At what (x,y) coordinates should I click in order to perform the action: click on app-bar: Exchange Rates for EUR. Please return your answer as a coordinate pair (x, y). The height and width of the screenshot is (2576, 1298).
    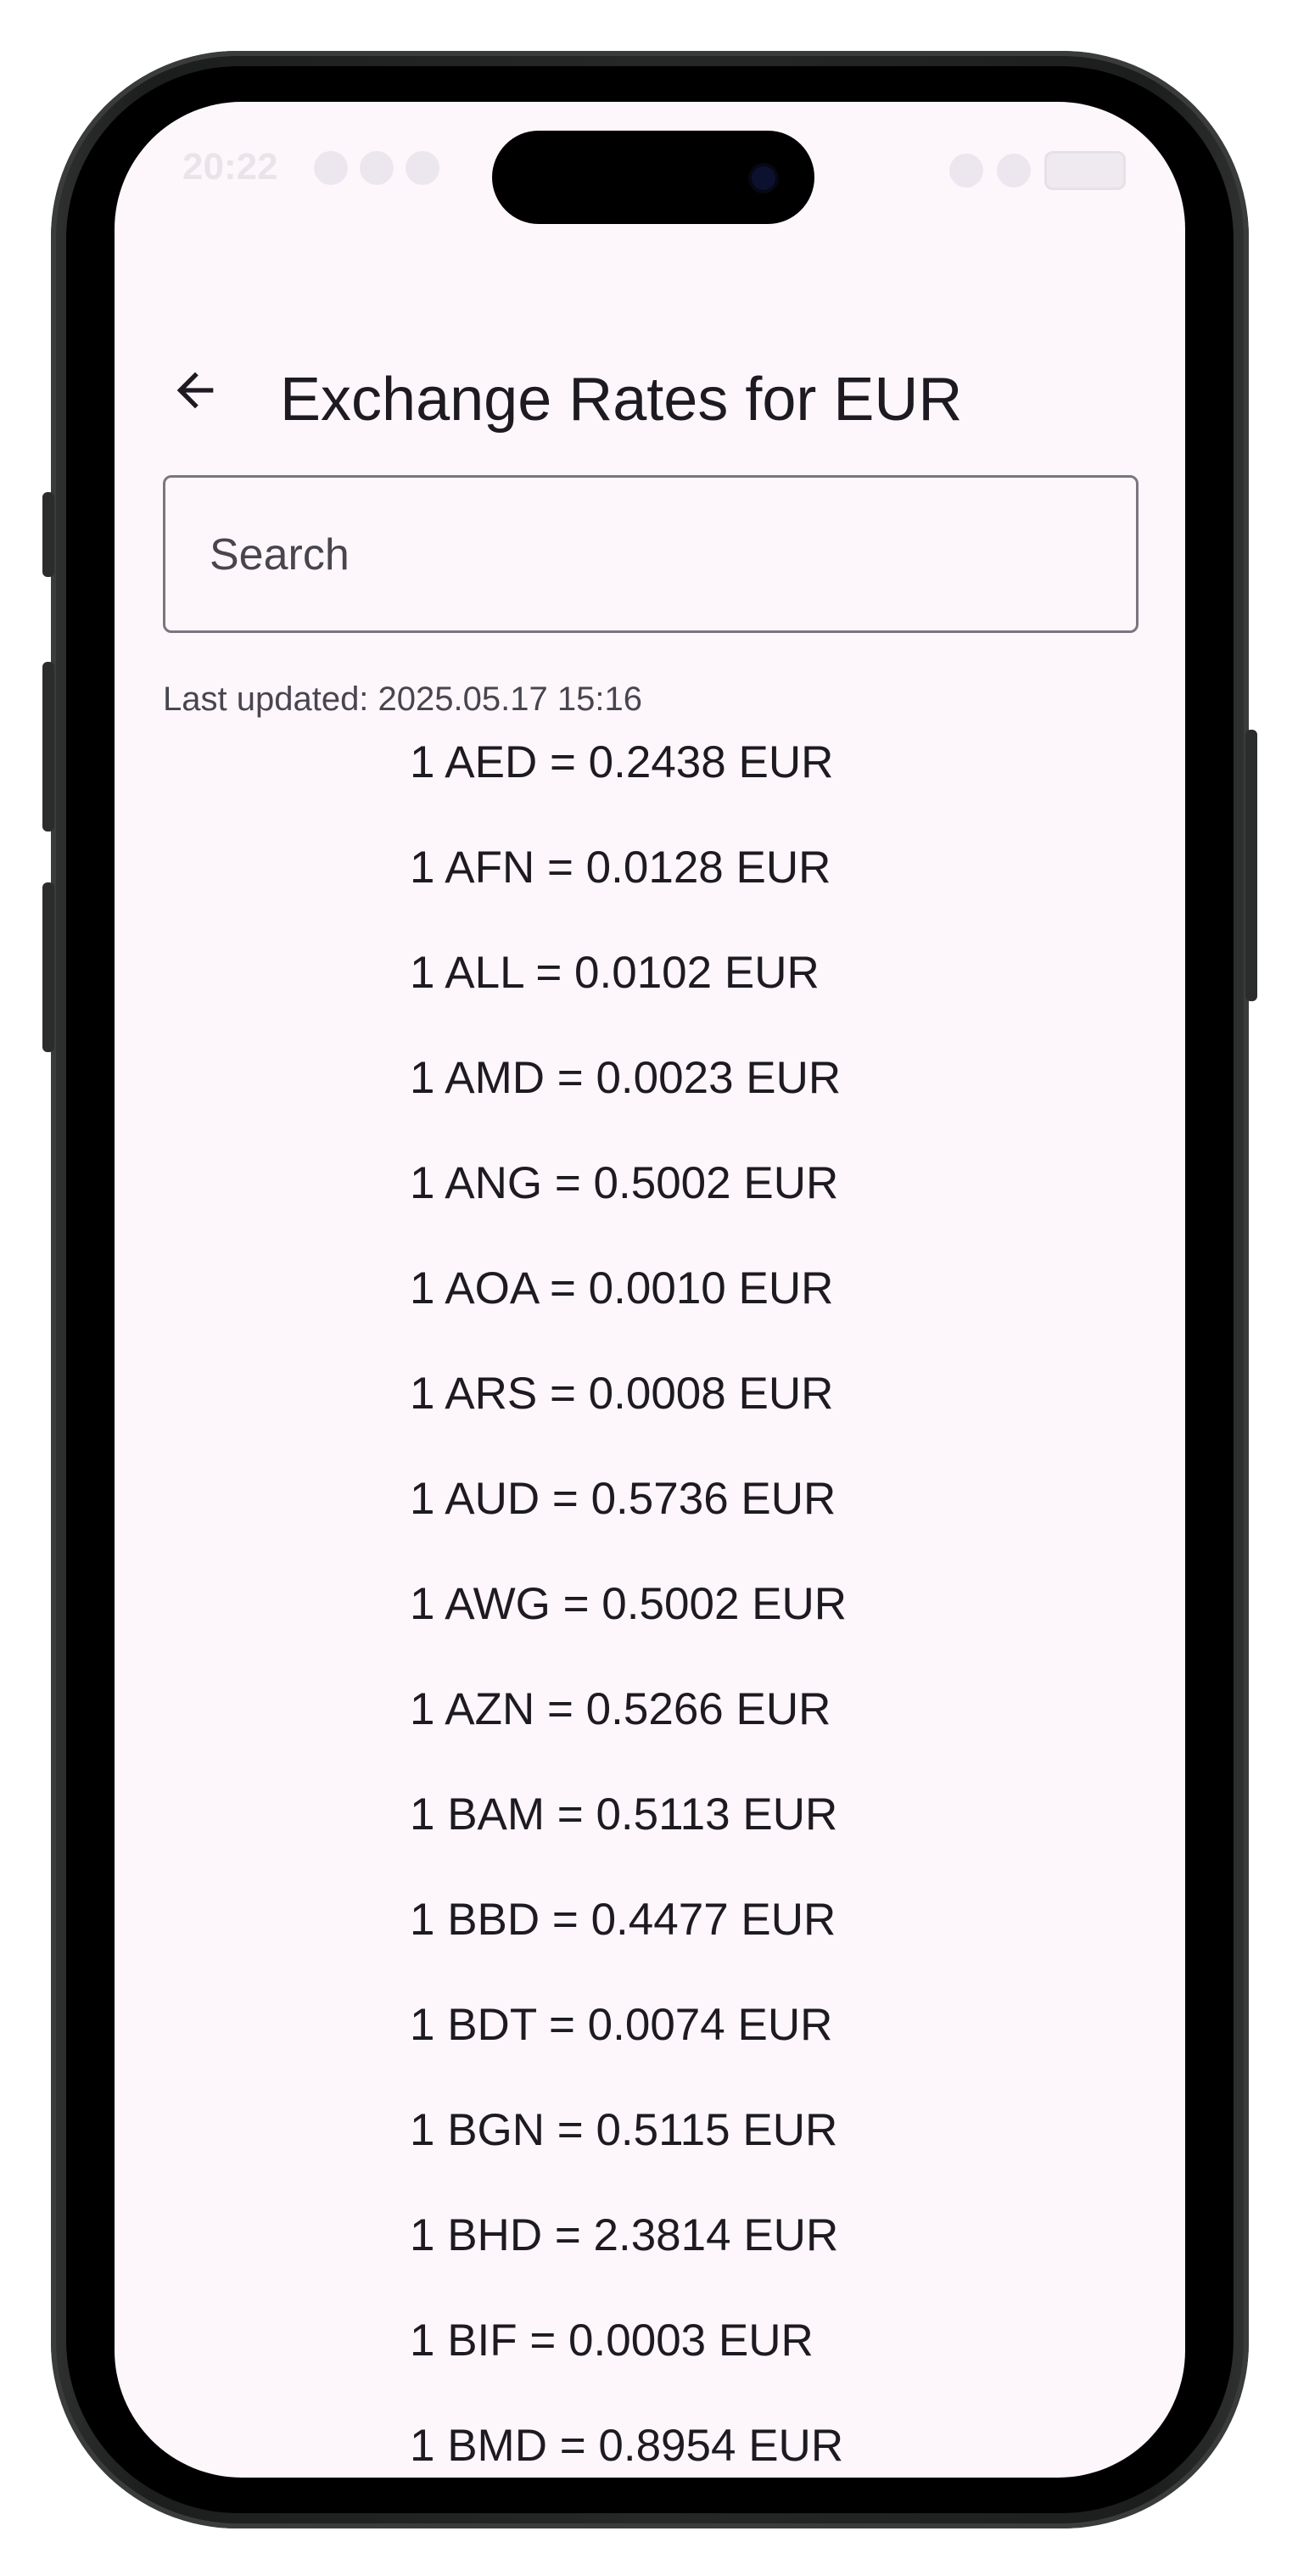
    Looking at the image, I should click on (650, 391).